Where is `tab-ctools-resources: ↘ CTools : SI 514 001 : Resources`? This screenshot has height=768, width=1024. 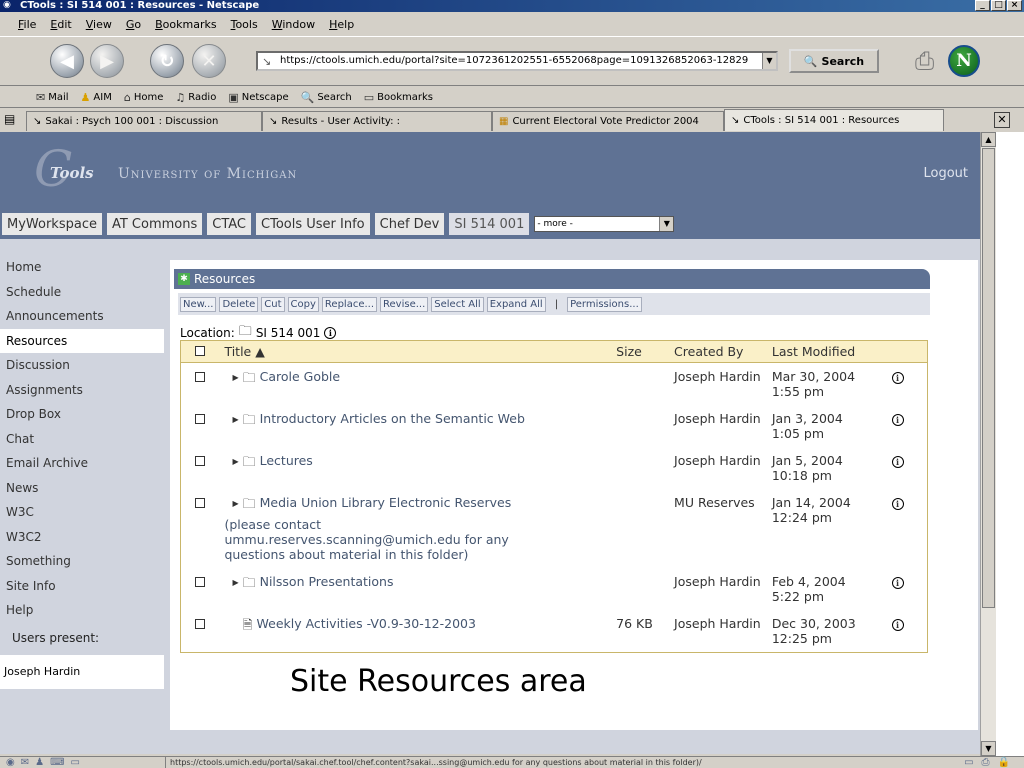
tab-ctools-resources: ↘ CTools : SI 514 001 : Resources is located at coordinates (834, 120).